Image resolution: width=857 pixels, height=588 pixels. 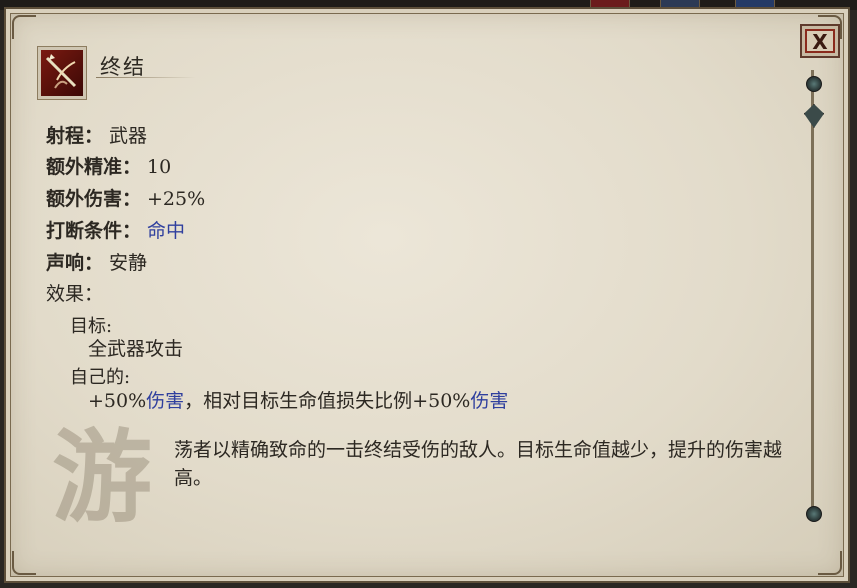 What do you see at coordinates (478, 464) in the screenshot?
I see `ability-description: 荡者以精确致命的一击终结受伤的敌人。目标生命值越少，提升的伤害越高。` at bounding box center [478, 464].